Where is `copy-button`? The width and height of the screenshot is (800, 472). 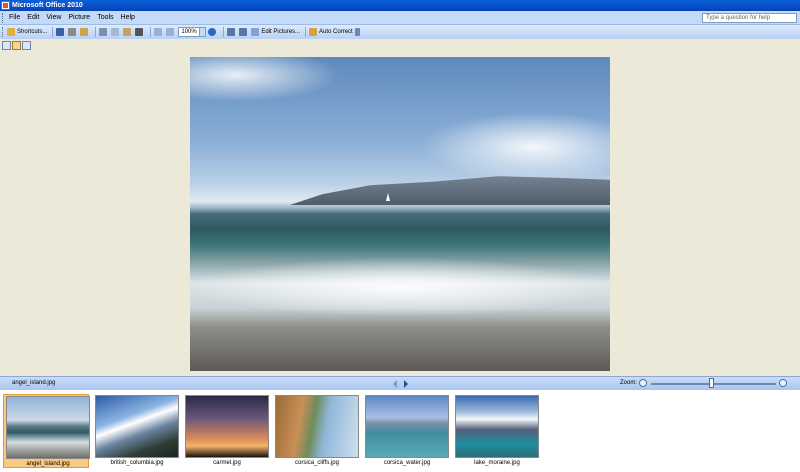
copy-button is located at coordinates (116, 32).